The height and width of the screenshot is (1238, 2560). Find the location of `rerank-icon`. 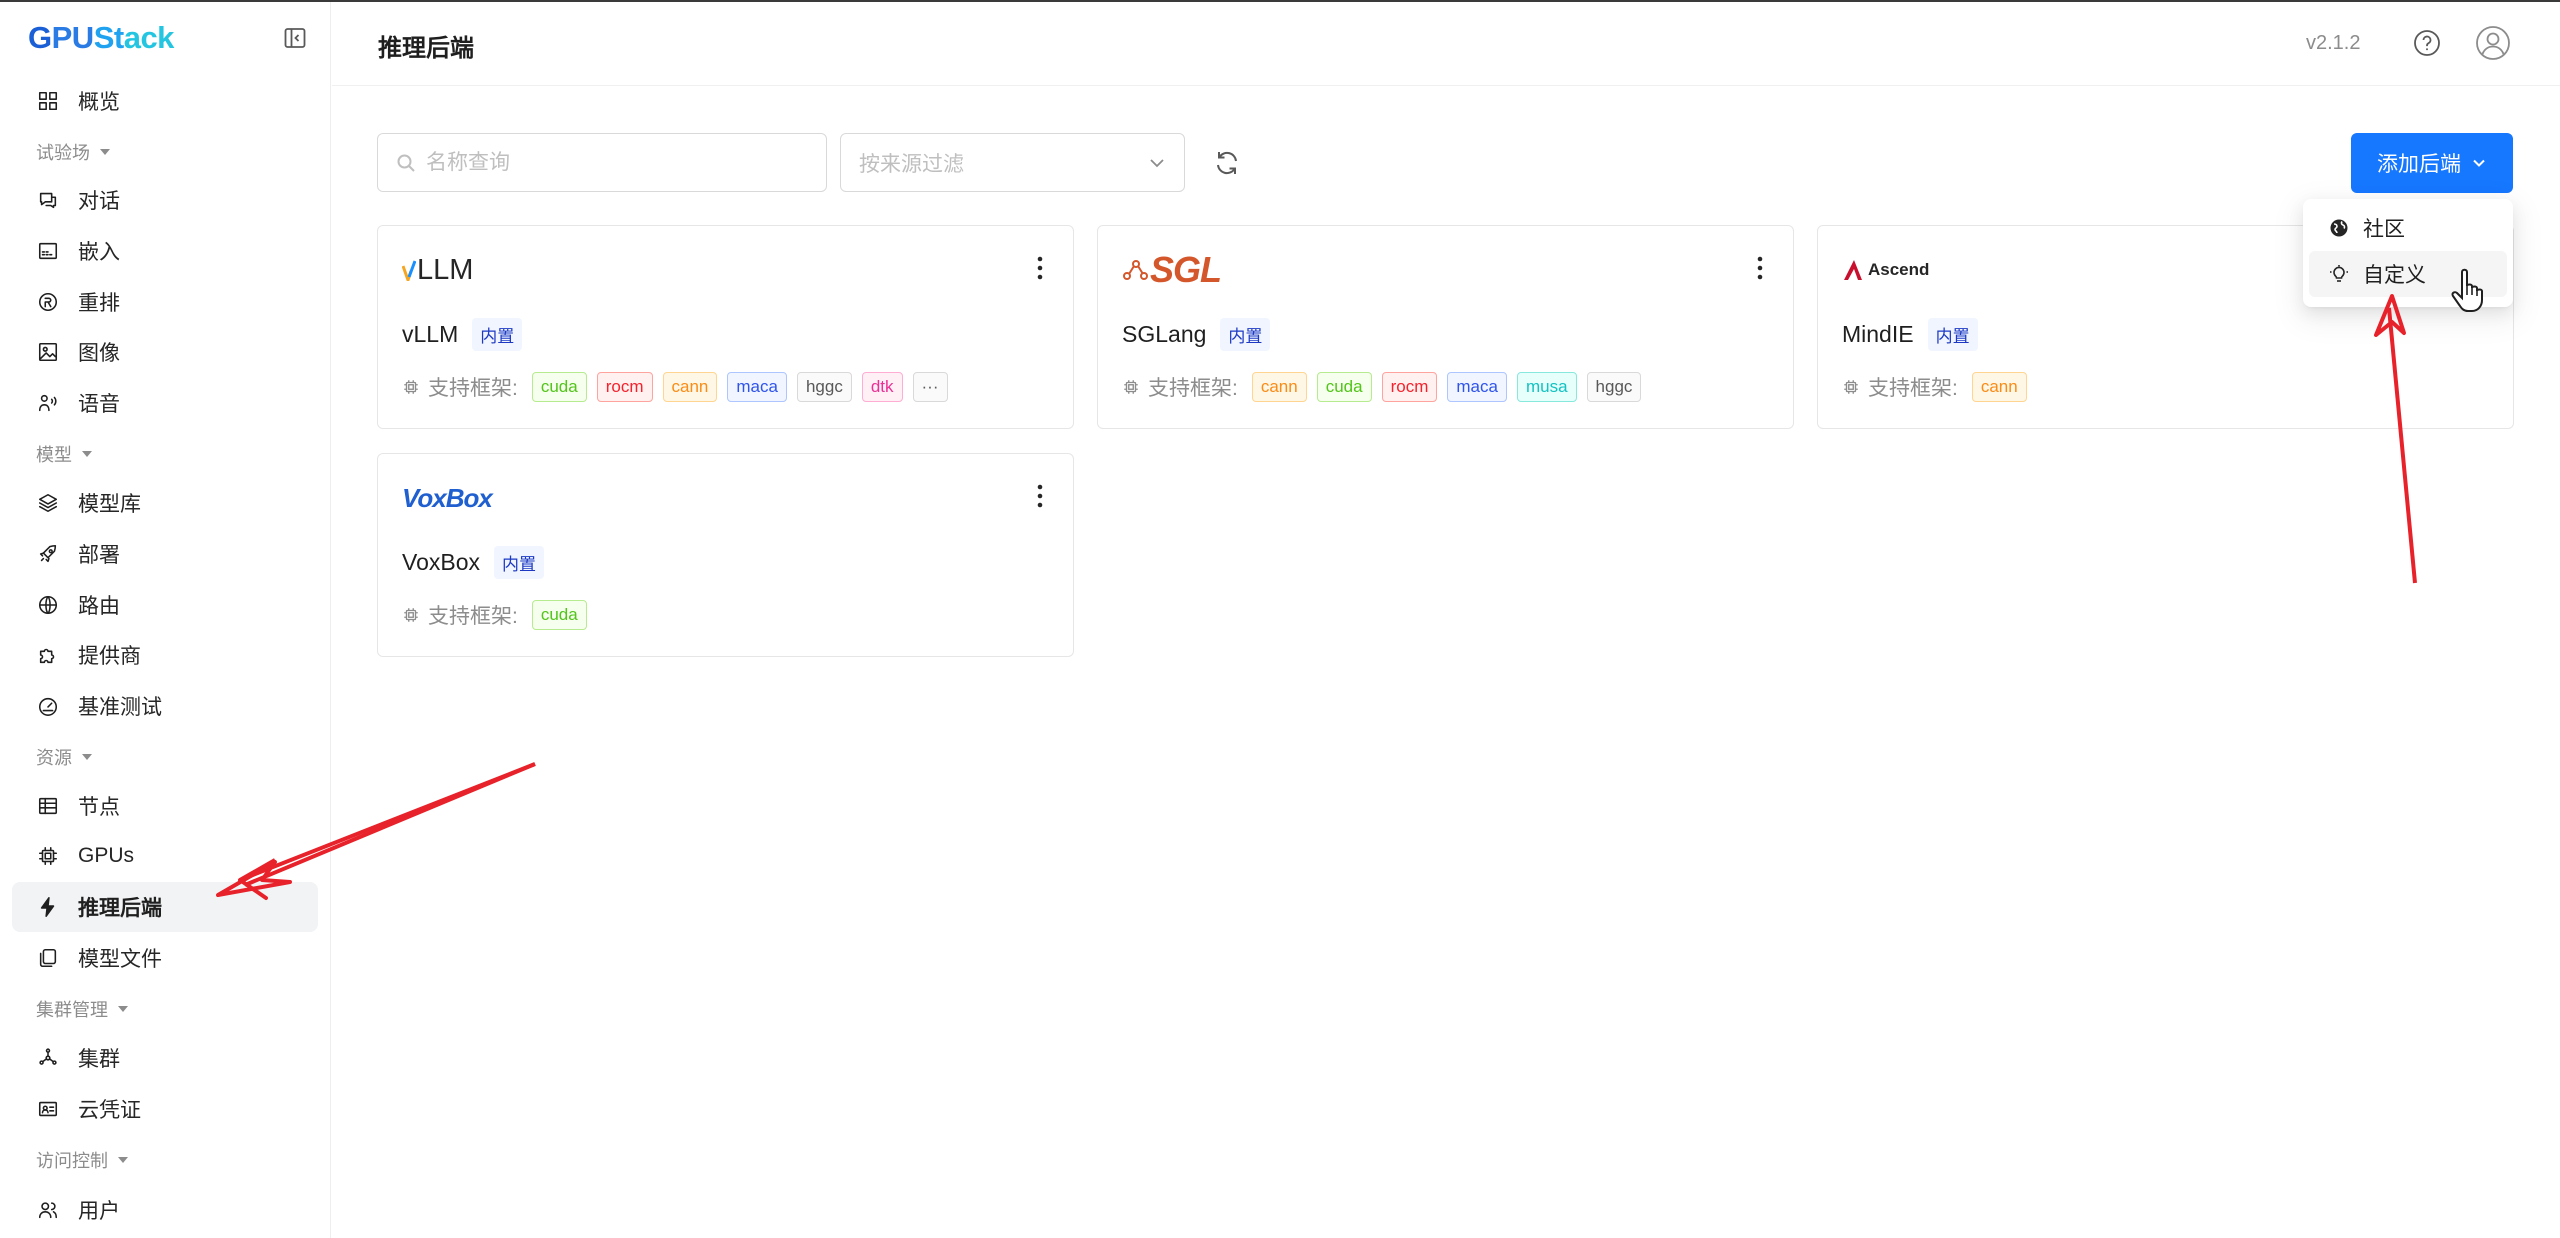

rerank-icon is located at coordinates (48, 302).